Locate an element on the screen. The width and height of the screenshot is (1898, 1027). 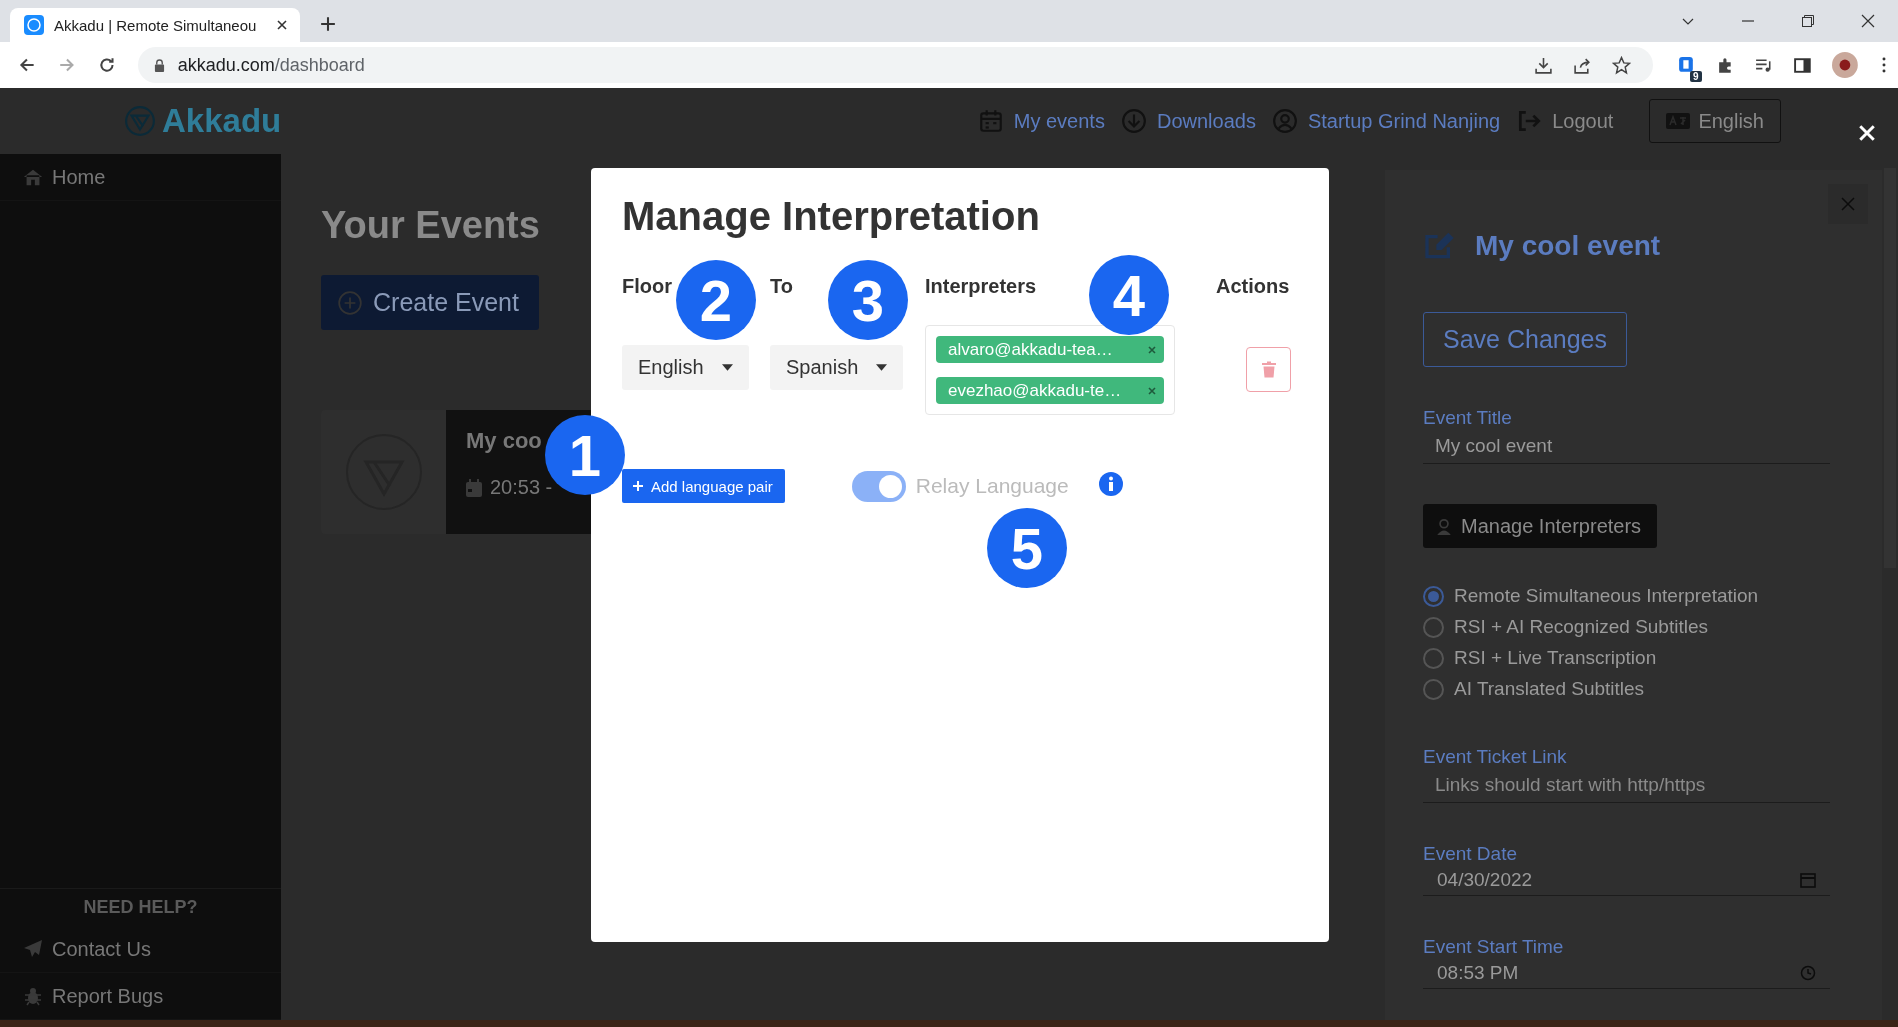
panel-title: My cool event is located at coordinates (1568, 246).